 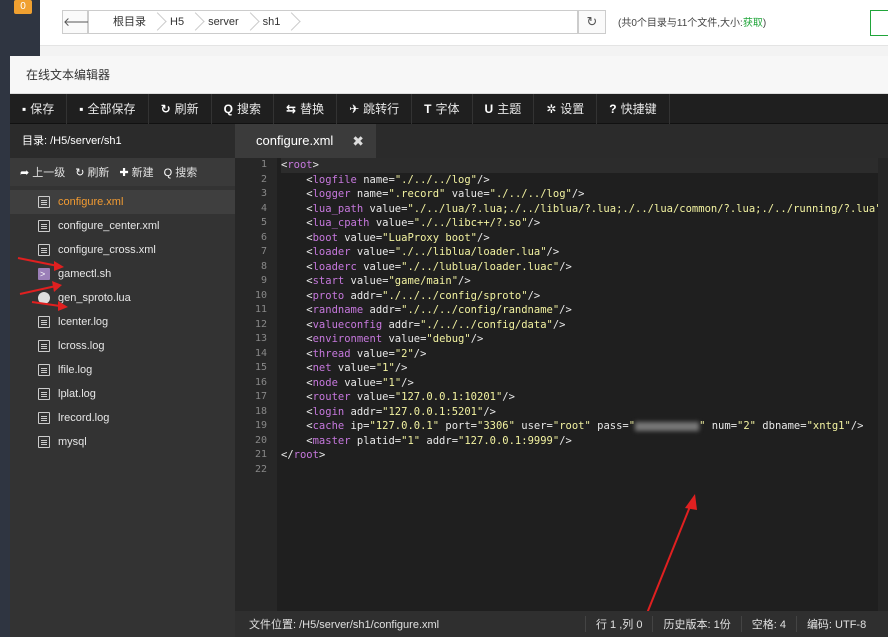 I want to click on file-action-plus: ✚ 新建, so click(x=136, y=172).